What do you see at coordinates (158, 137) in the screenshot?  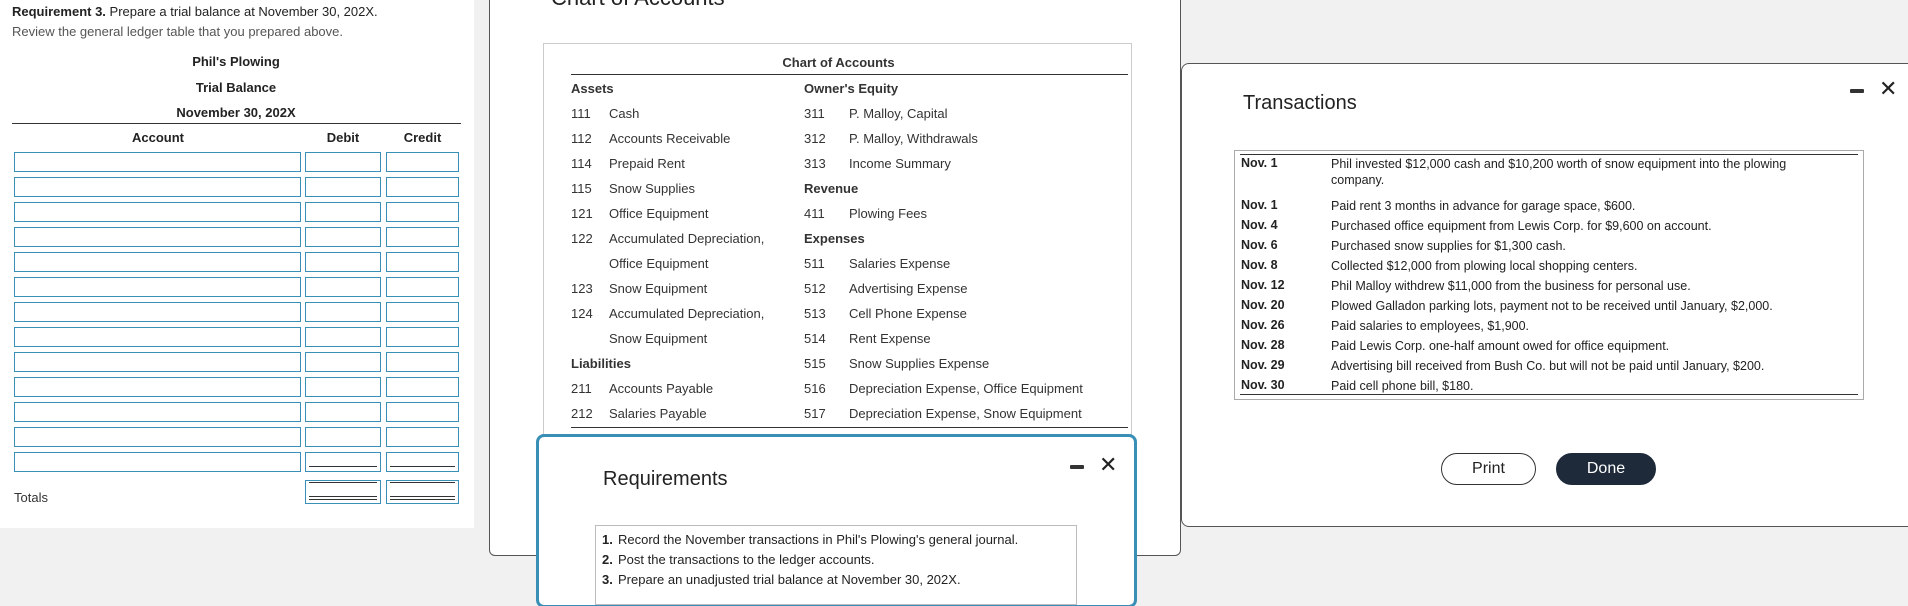 I see `column-header-account: Account` at bounding box center [158, 137].